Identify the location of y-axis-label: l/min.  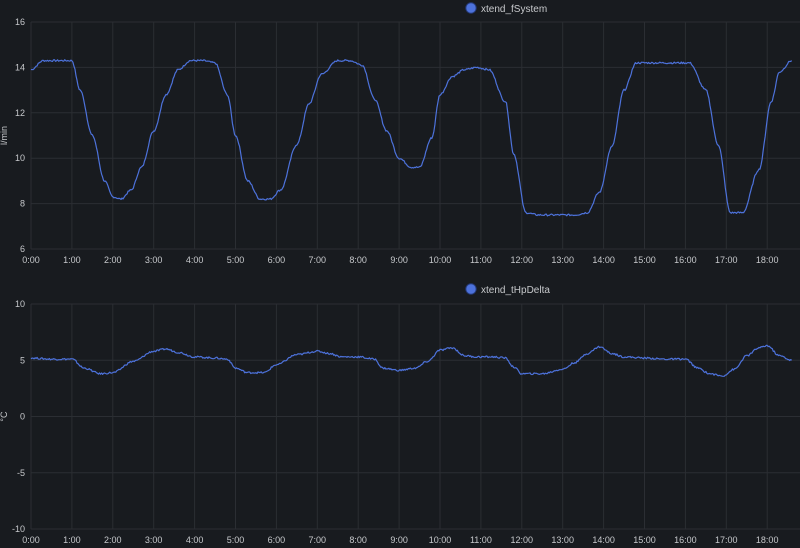
(4, 135).